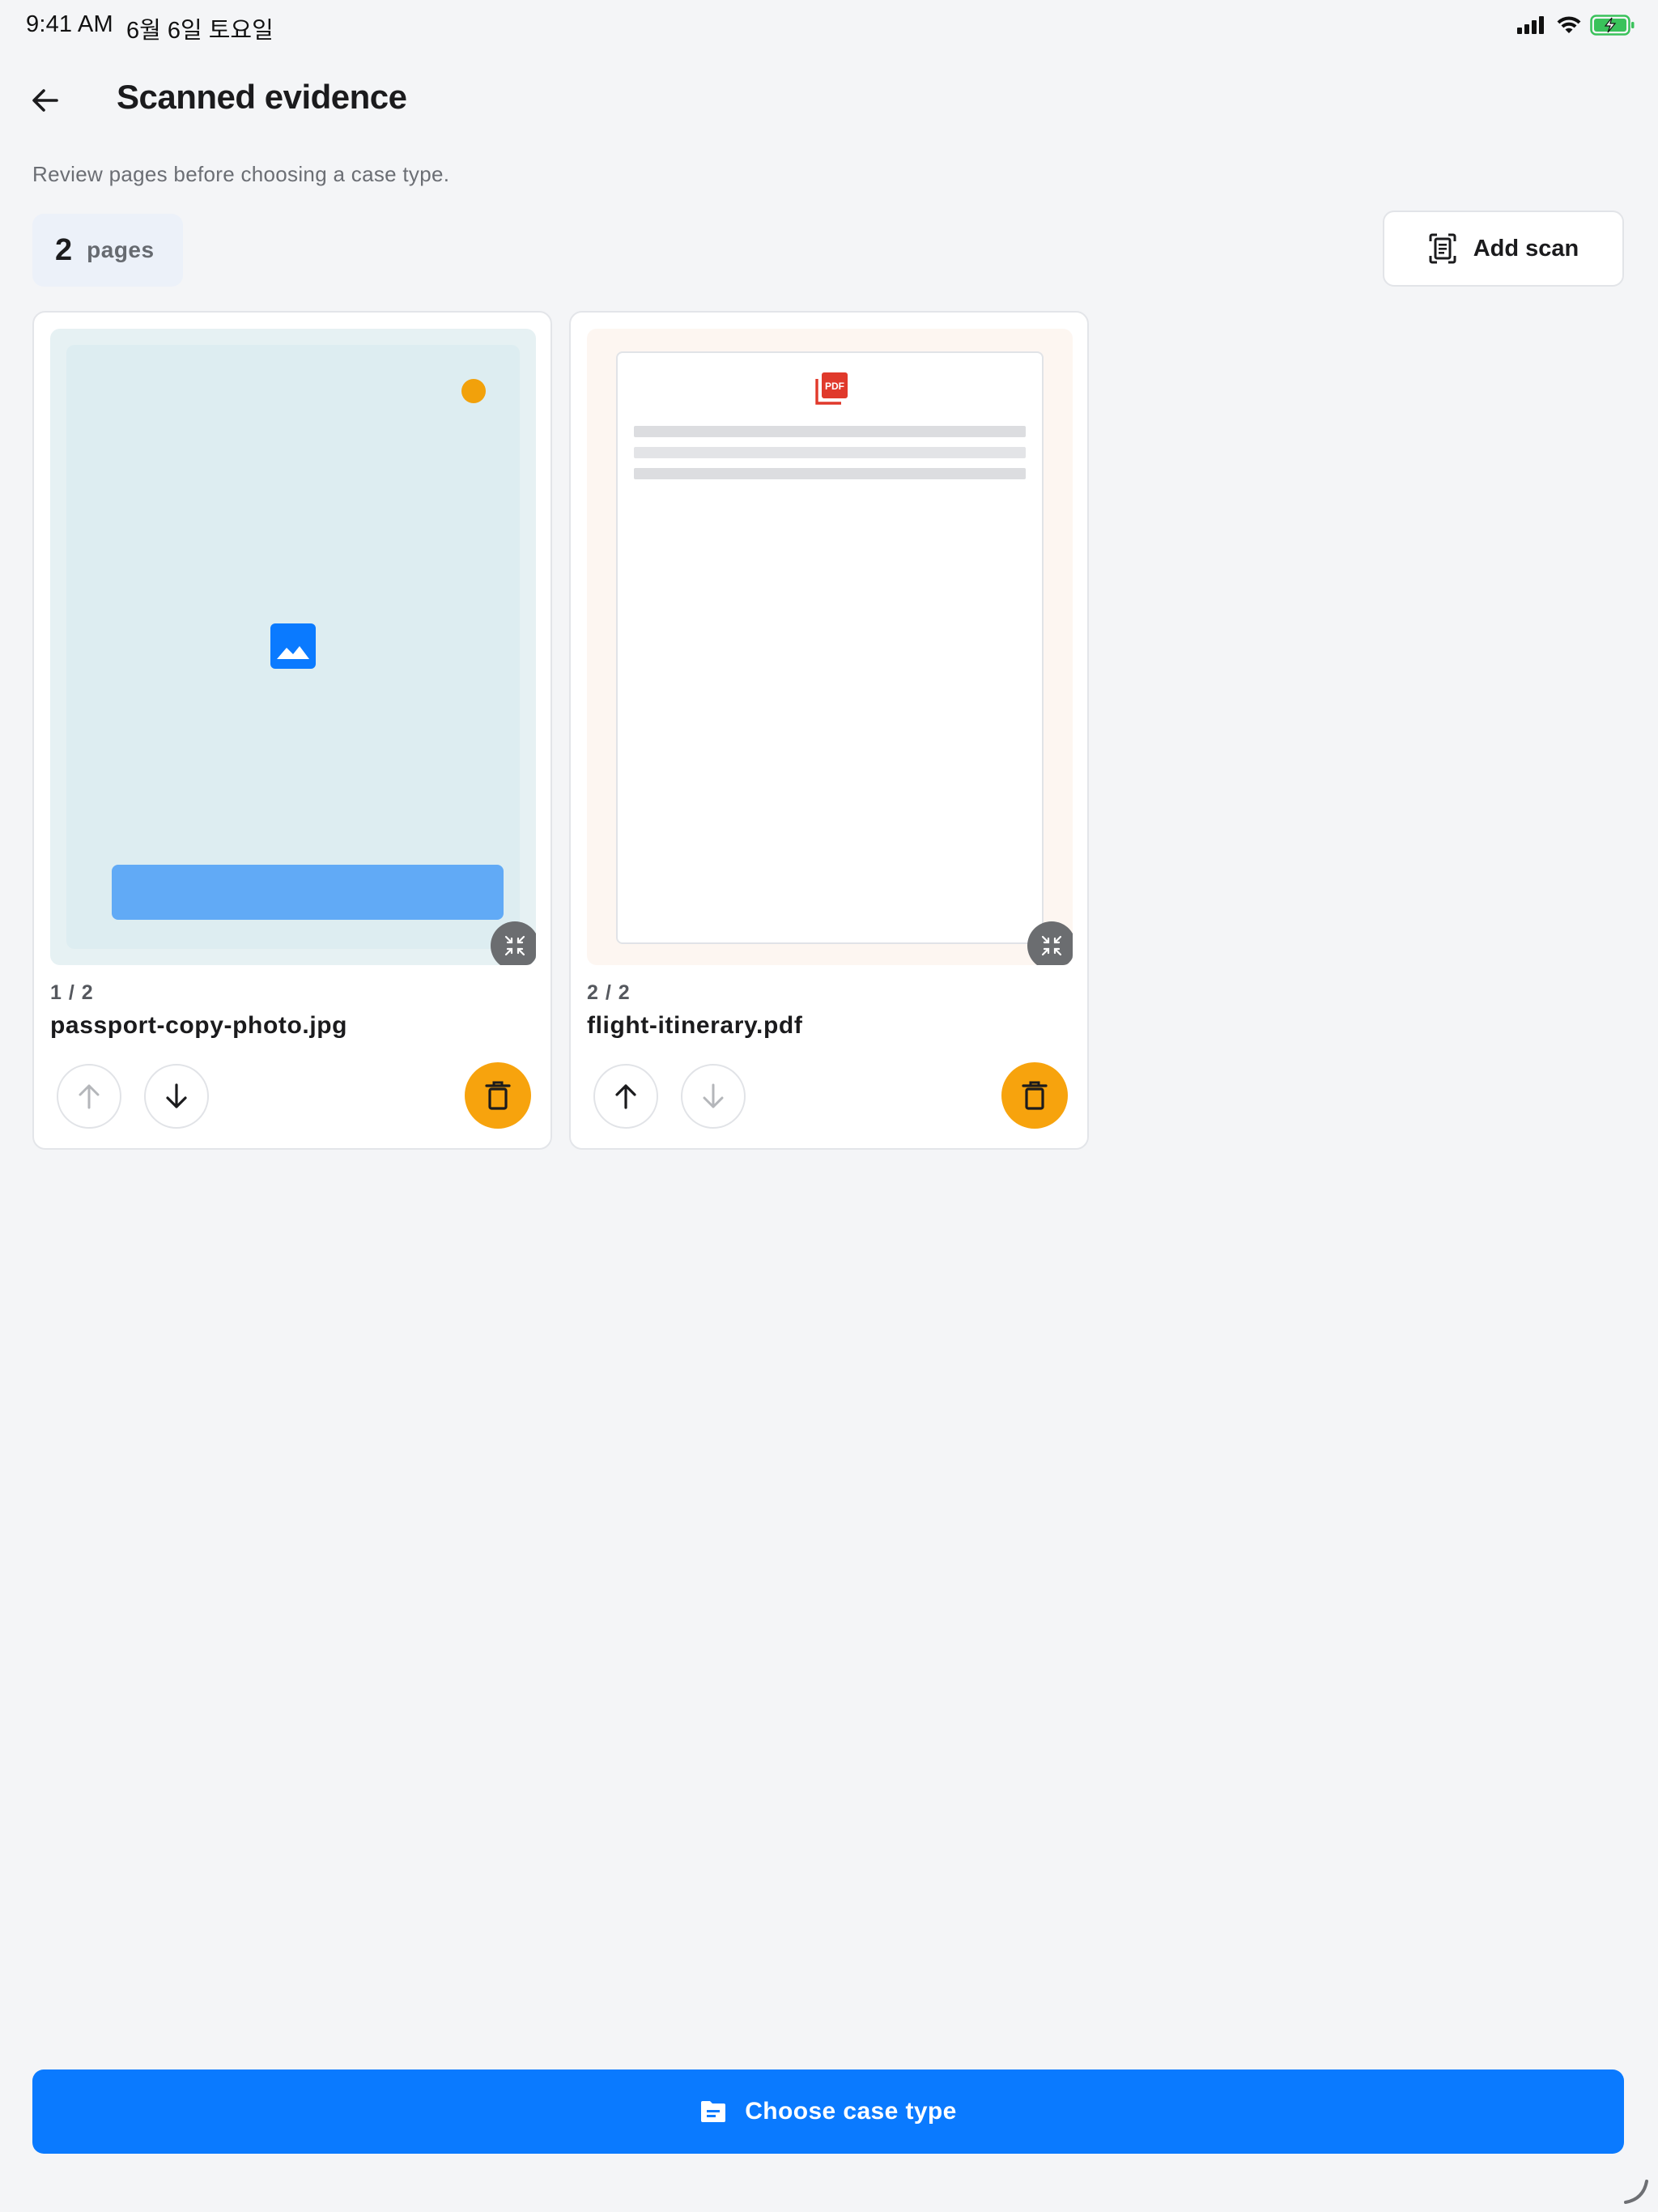 The height and width of the screenshot is (2212, 1658). What do you see at coordinates (1636, 2192) in the screenshot?
I see `resize-handle-icon` at bounding box center [1636, 2192].